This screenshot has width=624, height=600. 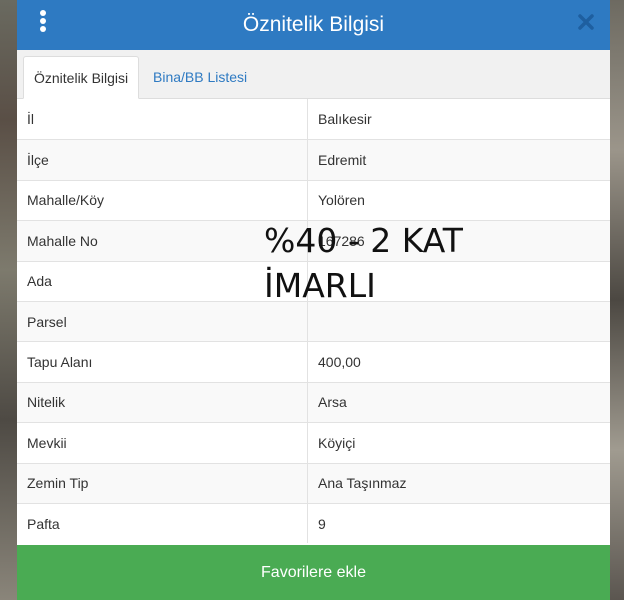 What do you see at coordinates (342, 160) in the screenshot?
I see `row-value: Edremit` at bounding box center [342, 160].